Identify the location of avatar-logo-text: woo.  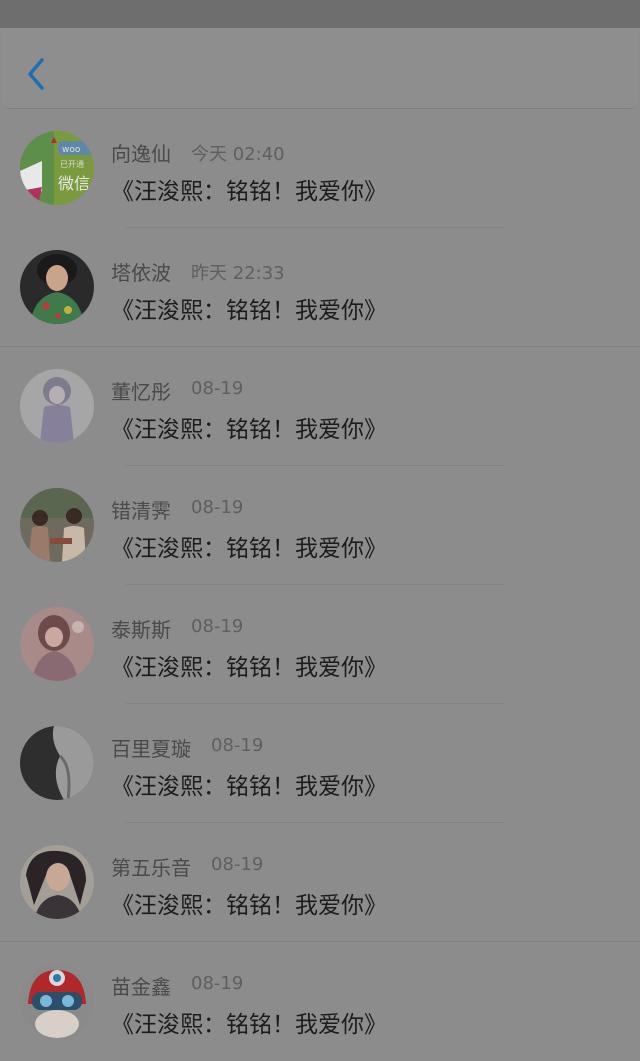
(71, 150).